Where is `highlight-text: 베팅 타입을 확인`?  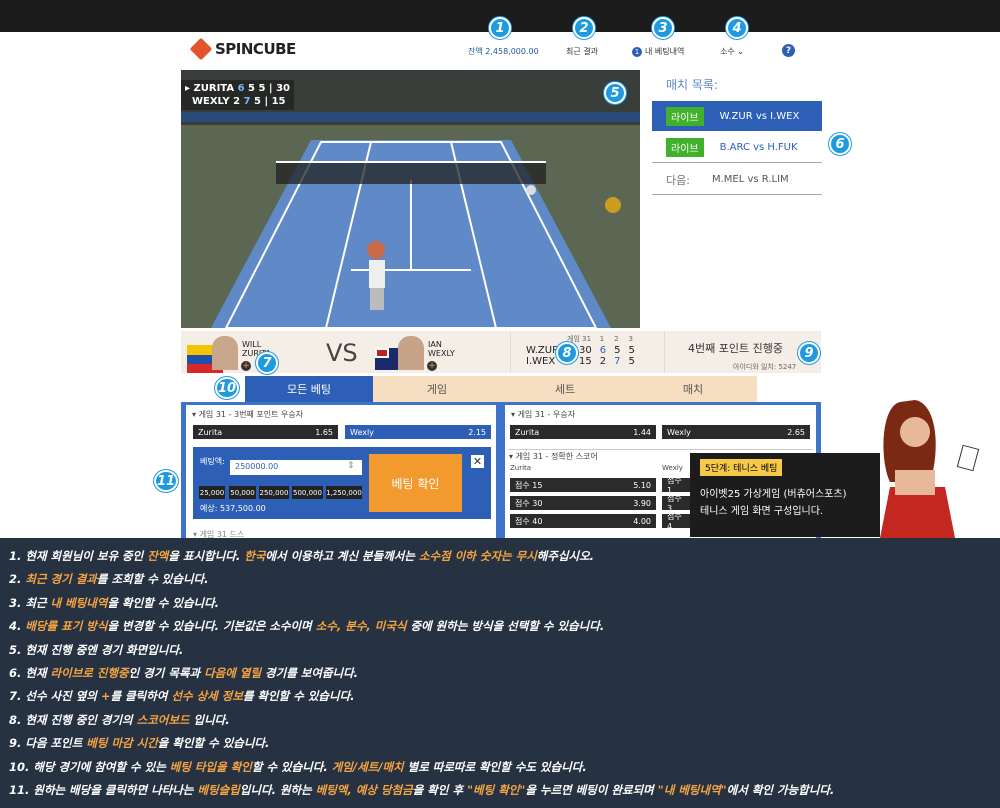 highlight-text: 베팅 타입을 확인 is located at coordinates (210, 766).